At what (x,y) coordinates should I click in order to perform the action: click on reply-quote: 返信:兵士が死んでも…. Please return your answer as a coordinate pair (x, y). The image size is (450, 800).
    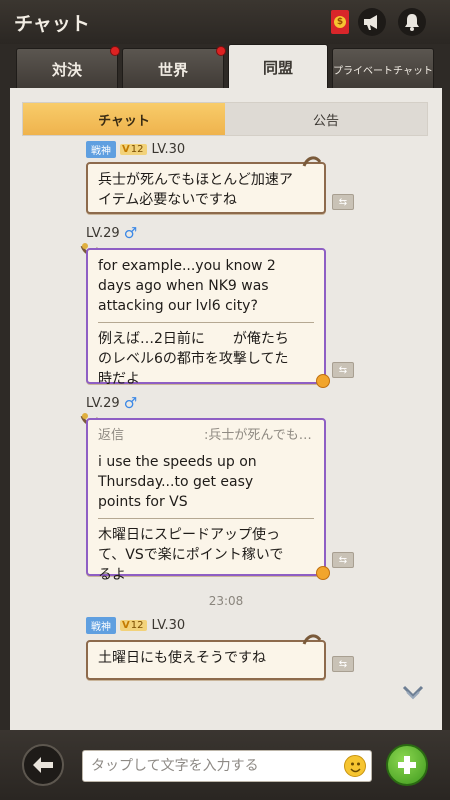
    Looking at the image, I should click on (205, 435).